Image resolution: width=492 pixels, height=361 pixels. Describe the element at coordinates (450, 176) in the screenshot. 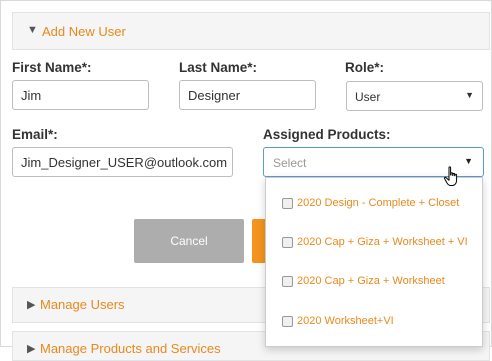

I see `hand-pointer-cursor-icon` at that location.